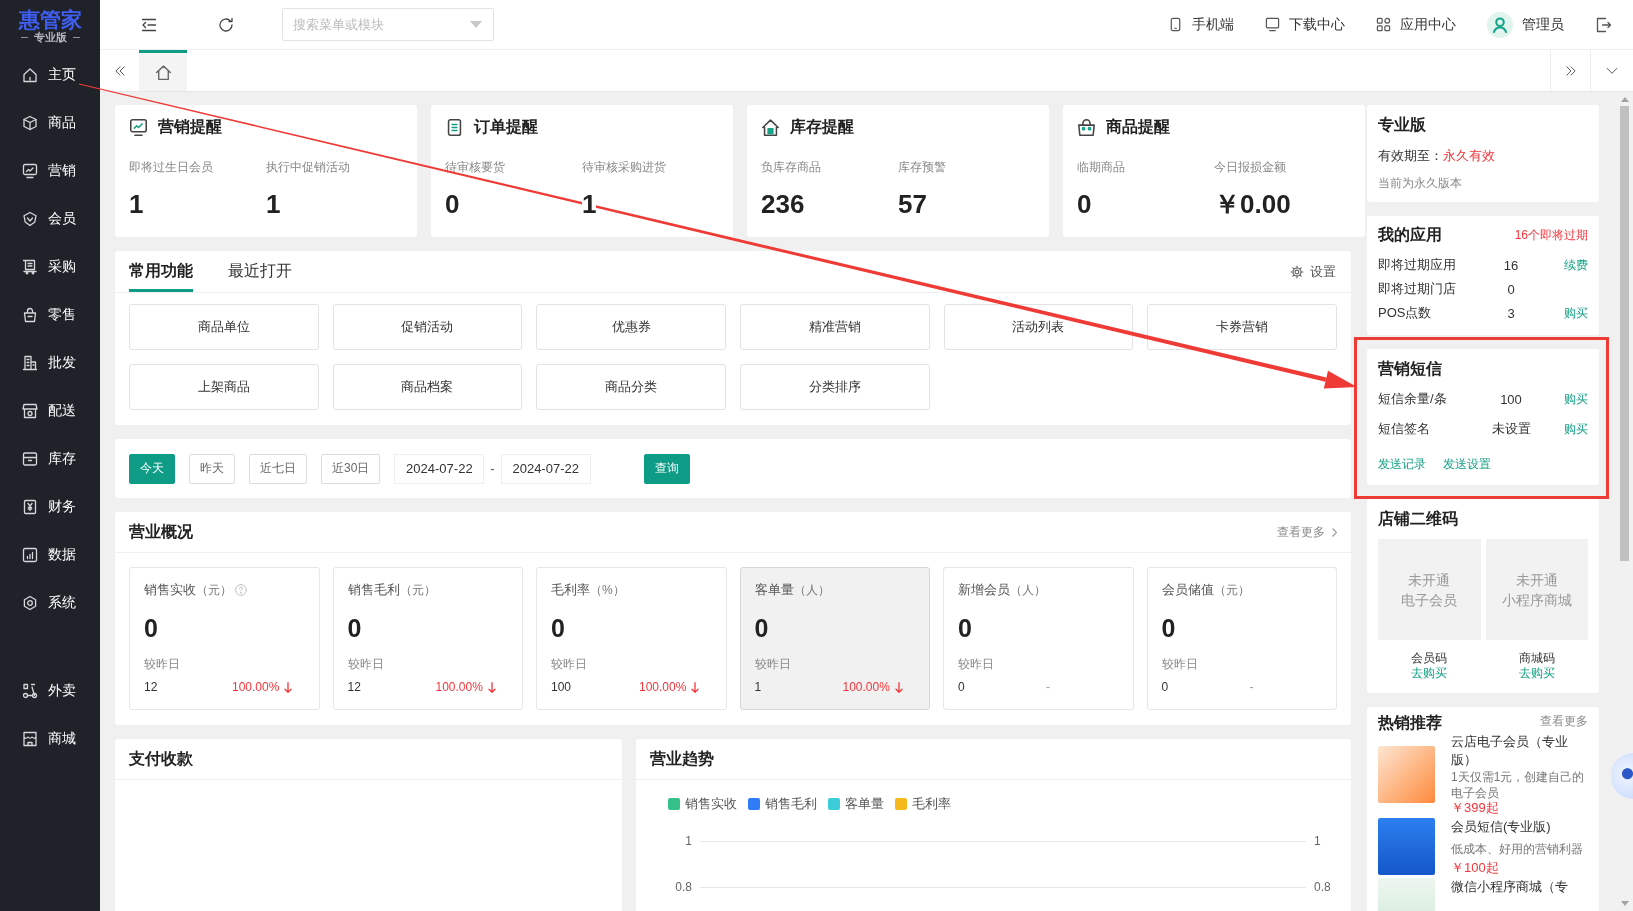 The height and width of the screenshot is (911, 1633). Describe the element at coordinates (1509, 887) in the screenshot. I see `product-name: 微信小程序商城（专` at that location.